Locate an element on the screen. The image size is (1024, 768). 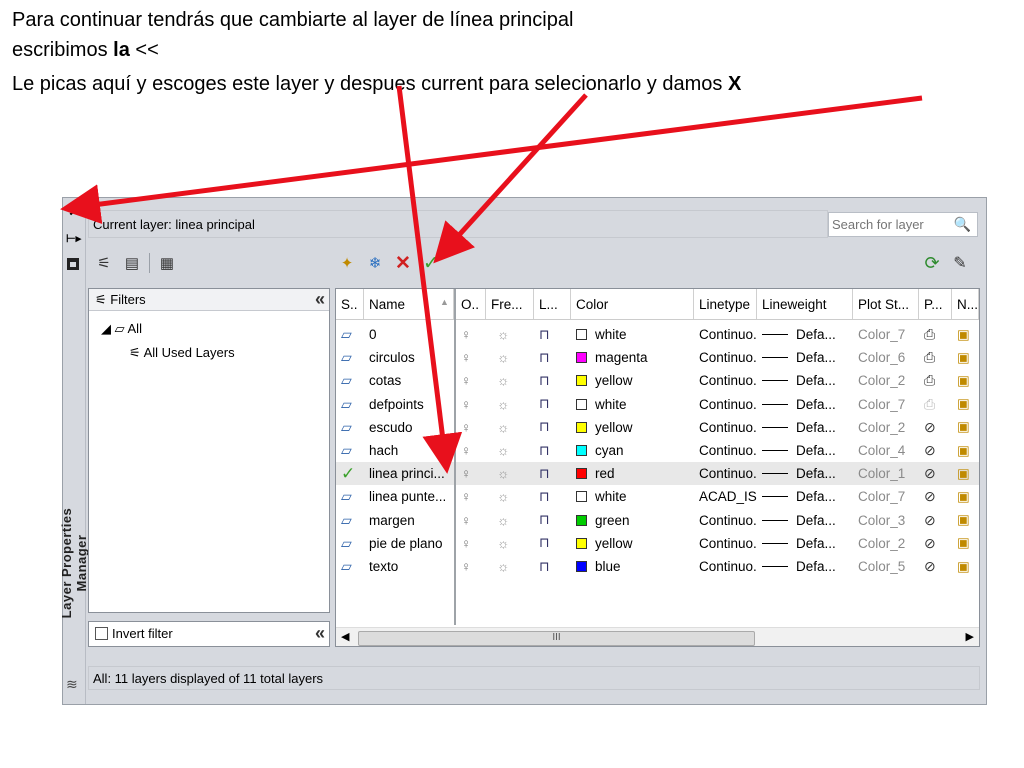
column-header: Color is located at coordinates (632, 304).